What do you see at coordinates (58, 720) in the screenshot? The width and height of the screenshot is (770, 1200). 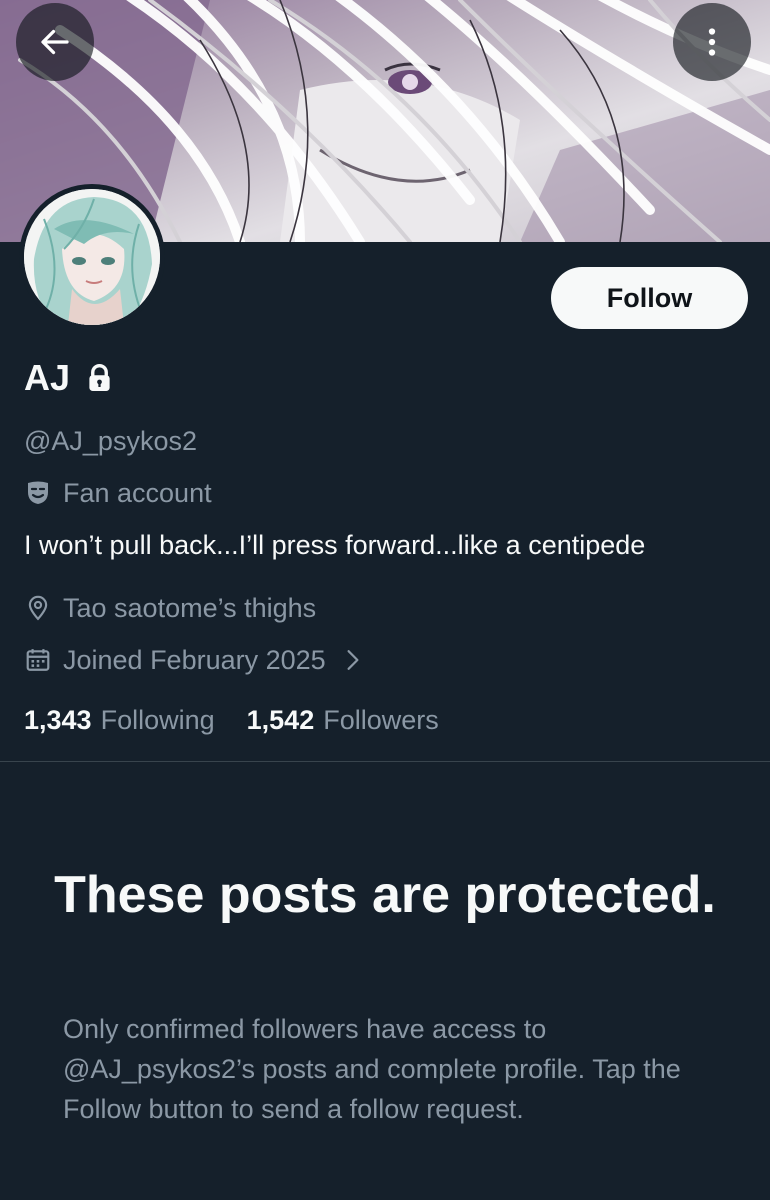 I see `following-count: 1,343` at bounding box center [58, 720].